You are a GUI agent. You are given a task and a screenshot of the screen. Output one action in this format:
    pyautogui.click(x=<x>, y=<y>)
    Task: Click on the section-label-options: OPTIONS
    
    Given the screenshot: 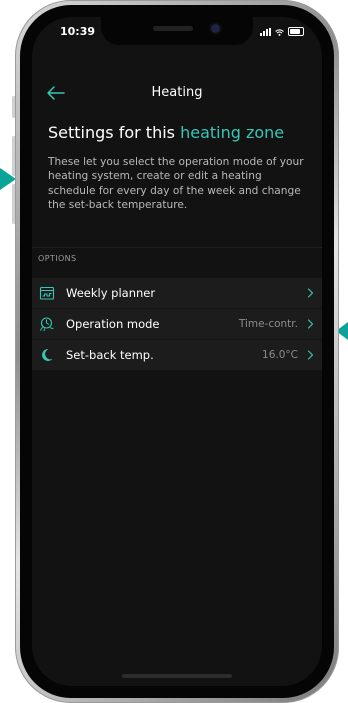 What is the action you would take?
    pyautogui.click(x=57, y=258)
    